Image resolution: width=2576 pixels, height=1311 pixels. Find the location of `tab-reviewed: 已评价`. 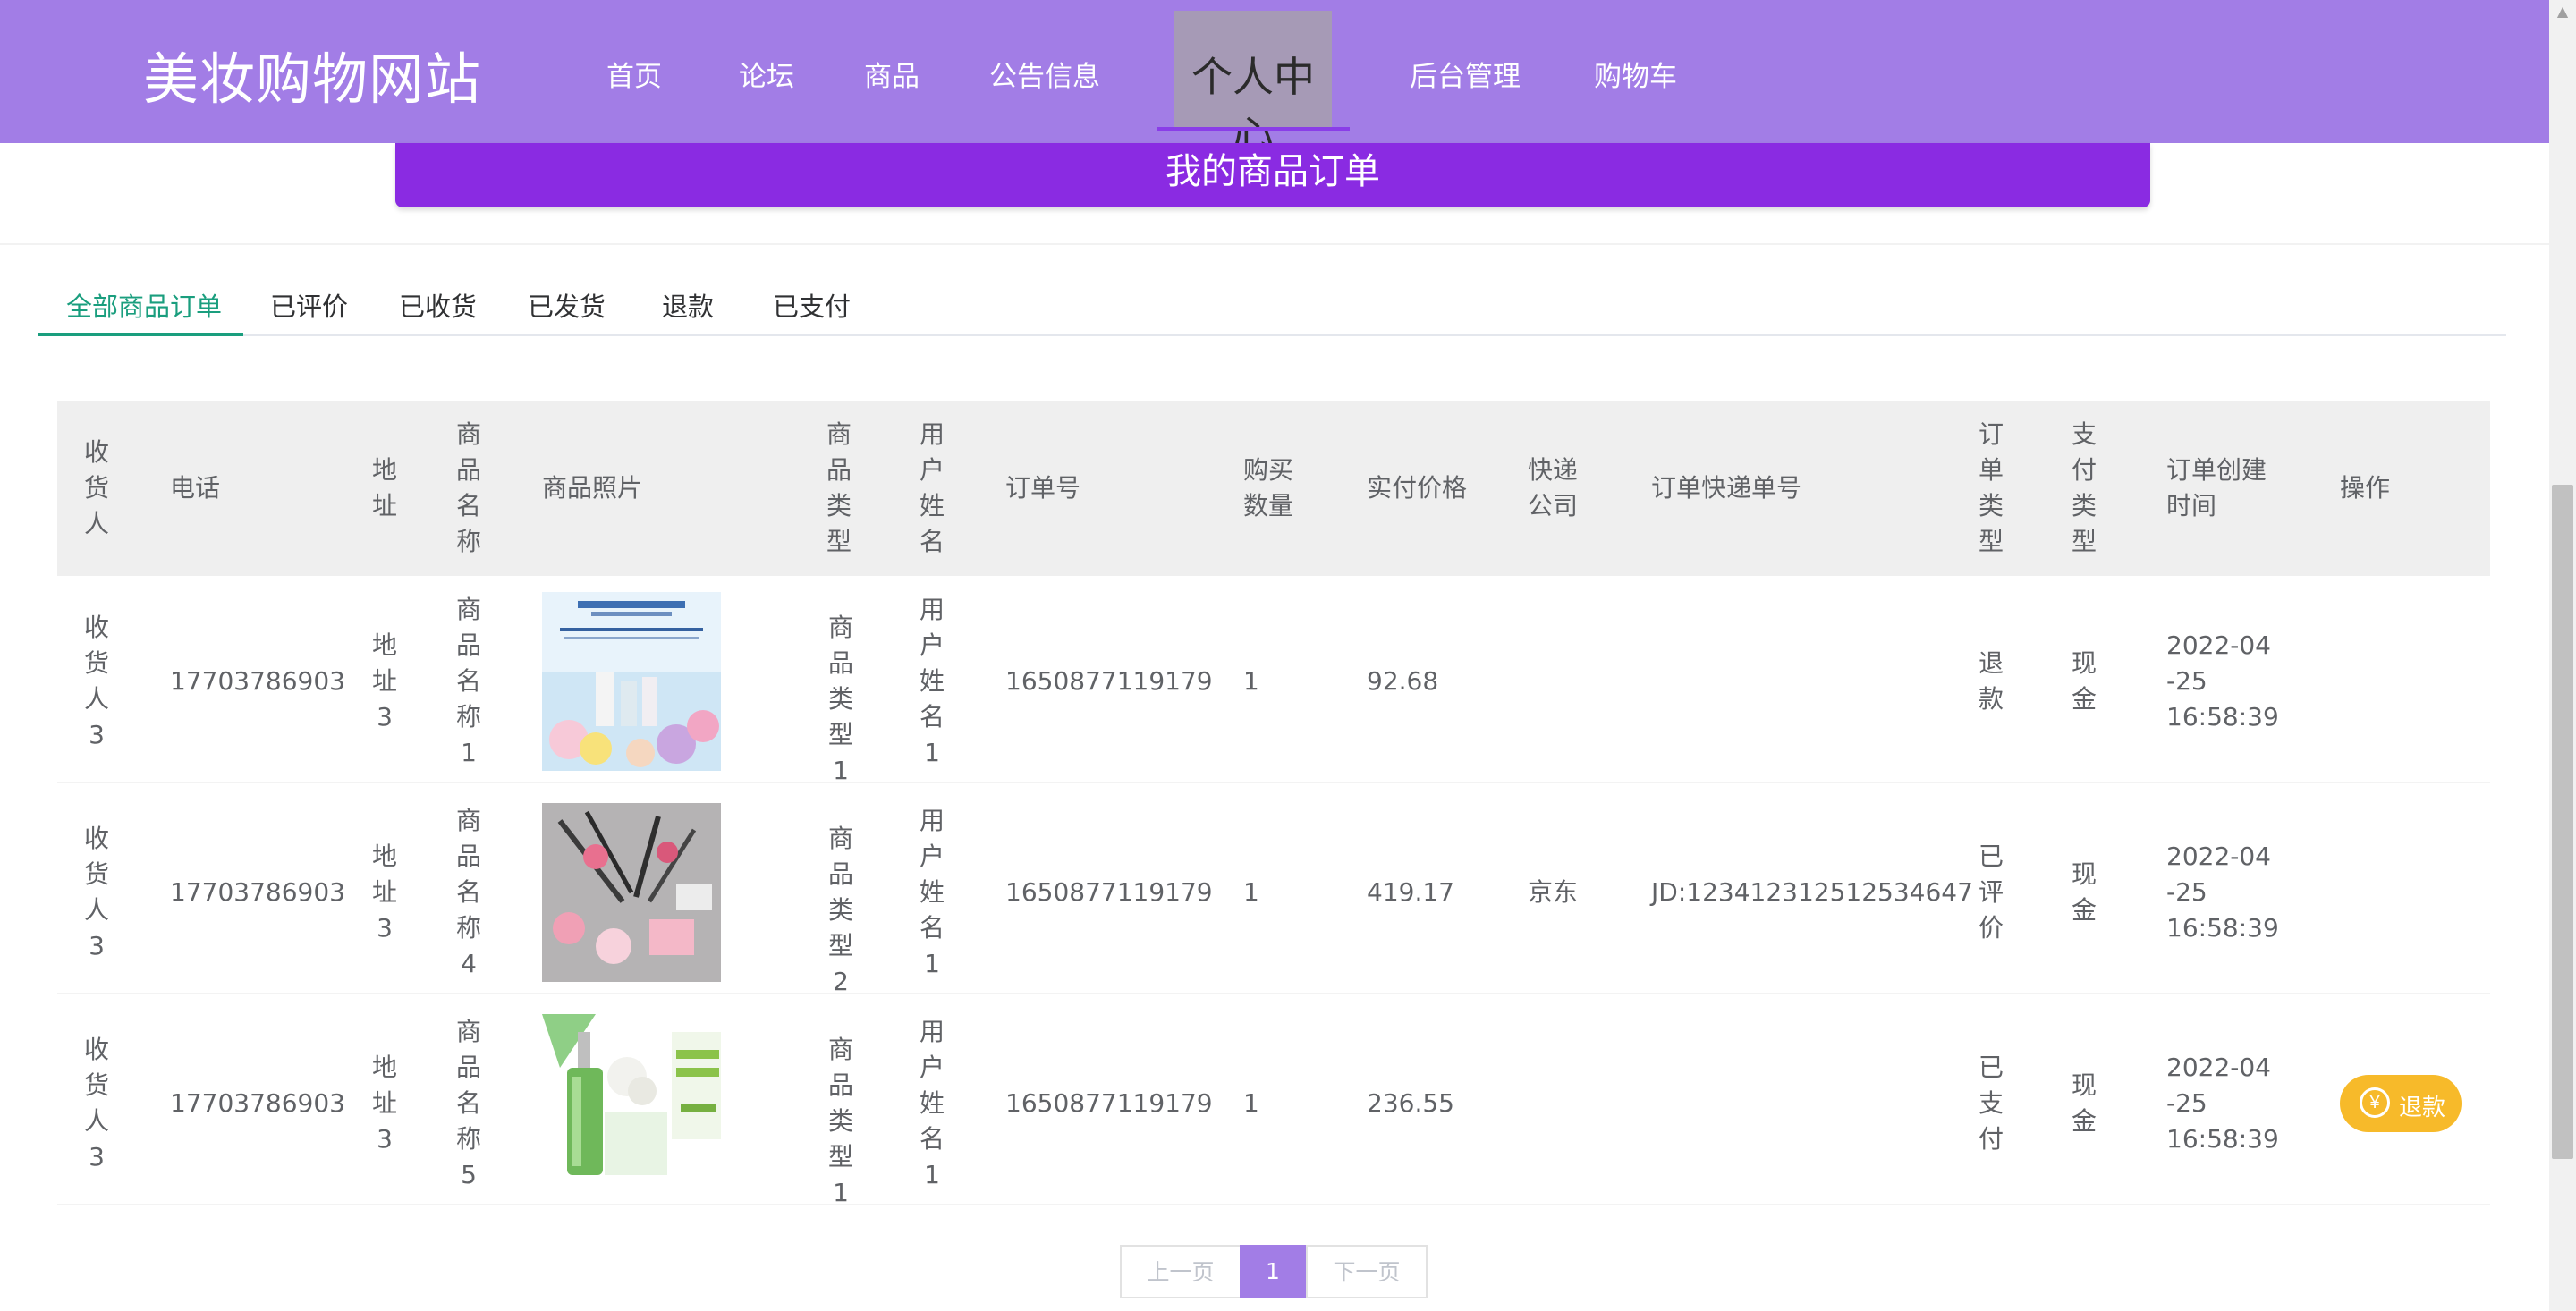

tab-reviewed: 已评价 is located at coordinates (309, 305).